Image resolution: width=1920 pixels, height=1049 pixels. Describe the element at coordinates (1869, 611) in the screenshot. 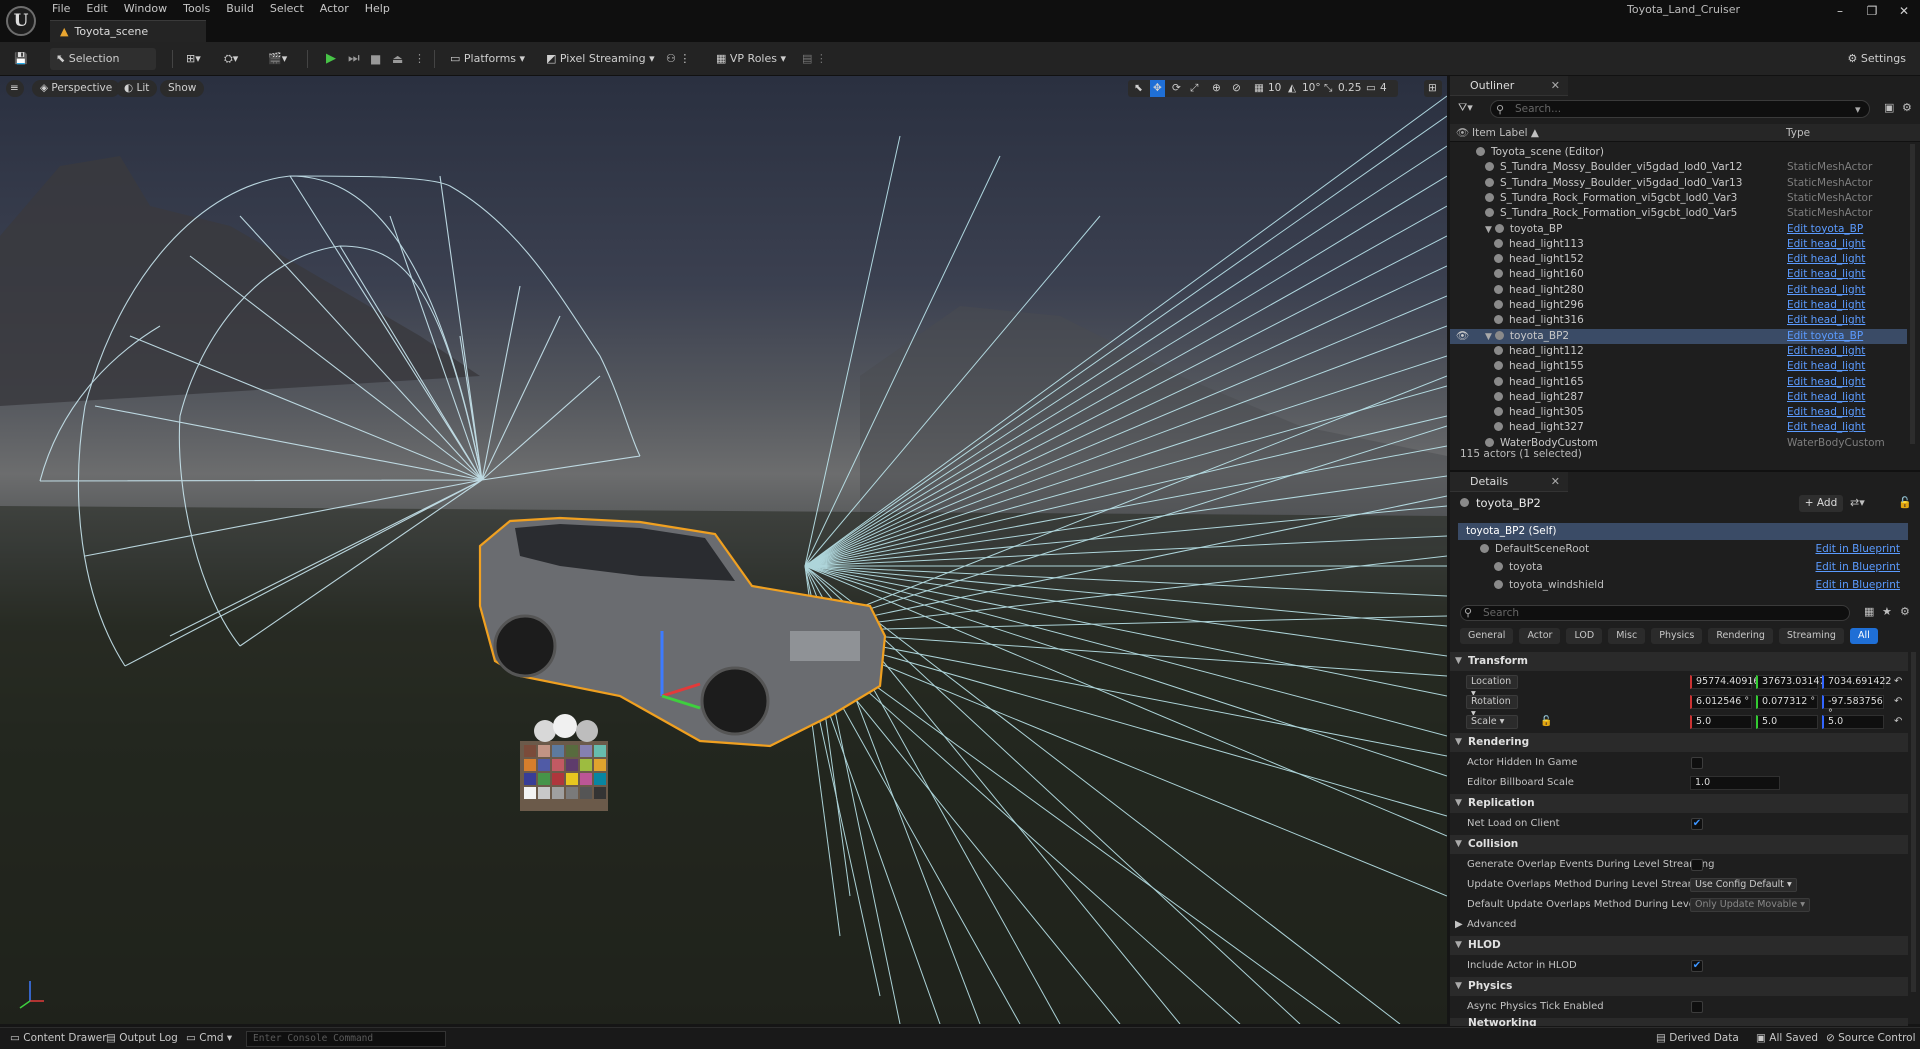

I see `table-view-icon: ▦` at that location.